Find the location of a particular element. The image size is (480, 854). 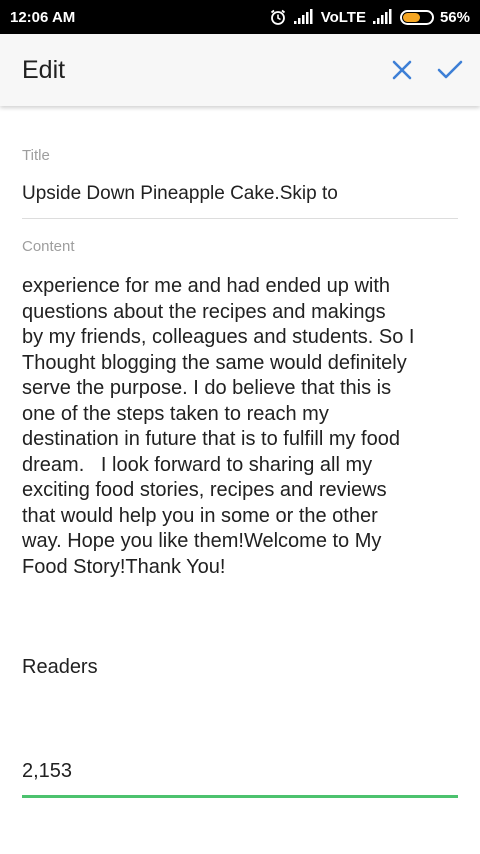

status-time: 12:06 AM is located at coordinates (43, 17).